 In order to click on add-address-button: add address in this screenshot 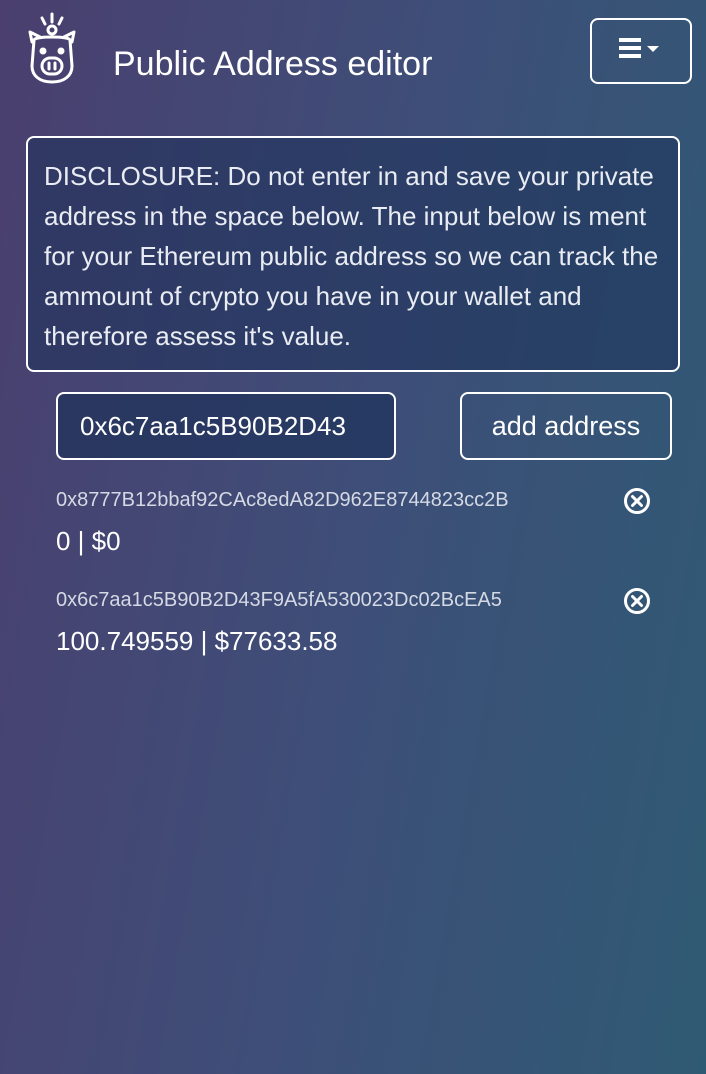, I will do `click(566, 426)`.